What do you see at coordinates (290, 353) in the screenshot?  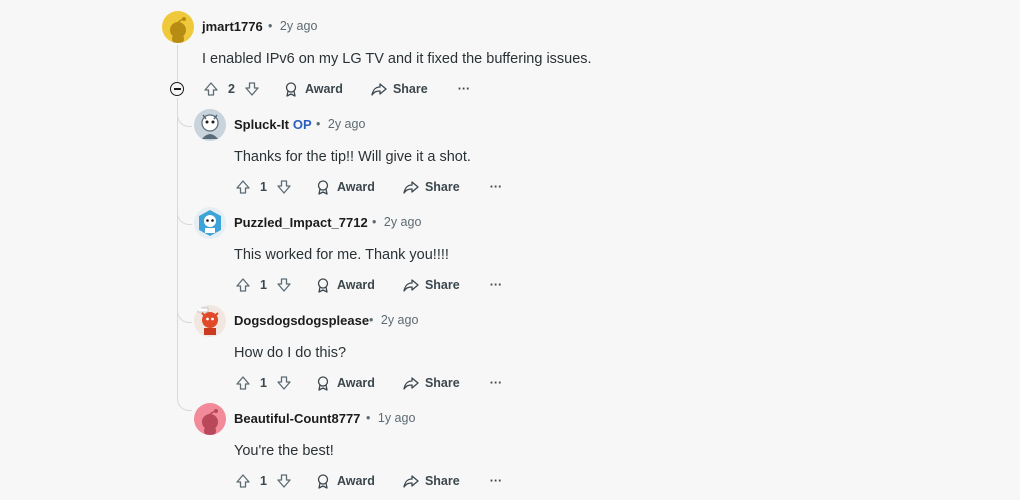 I see `comment-text: How do I do this?` at bounding box center [290, 353].